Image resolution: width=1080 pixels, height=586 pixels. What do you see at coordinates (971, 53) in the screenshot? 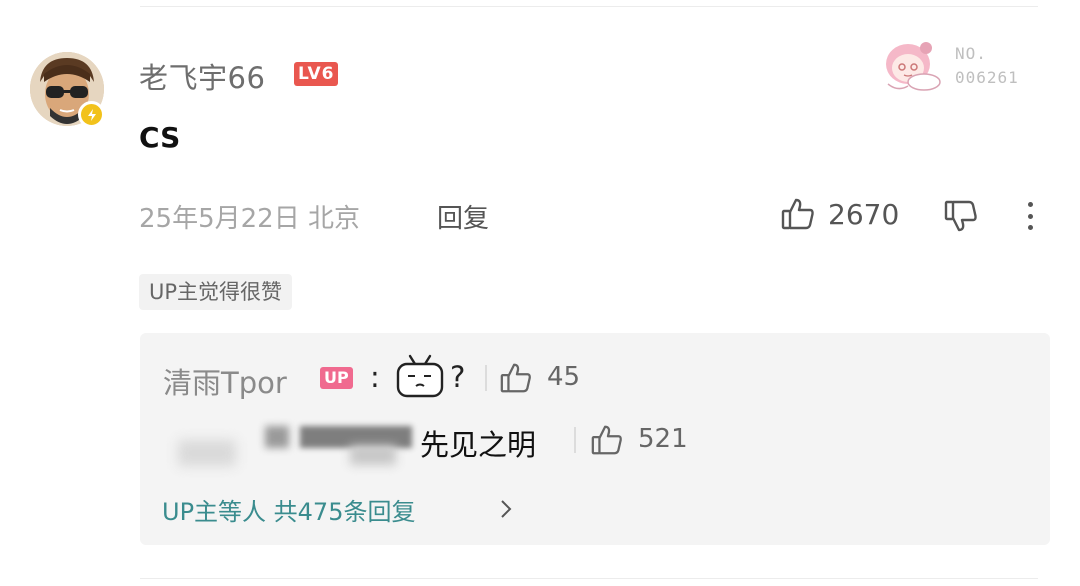
I see `pendant-no-label: NO.` at bounding box center [971, 53].